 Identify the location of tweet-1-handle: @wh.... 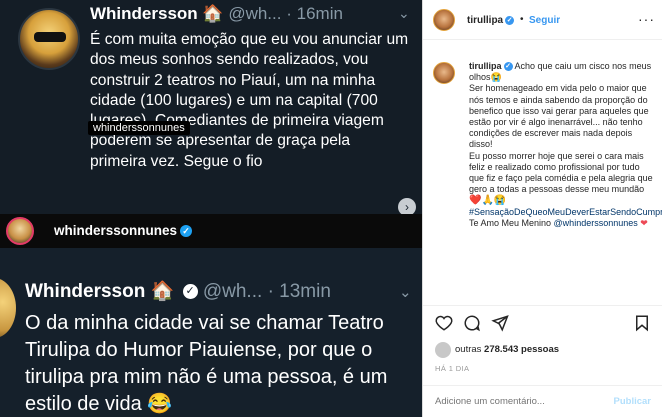
(255, 13).